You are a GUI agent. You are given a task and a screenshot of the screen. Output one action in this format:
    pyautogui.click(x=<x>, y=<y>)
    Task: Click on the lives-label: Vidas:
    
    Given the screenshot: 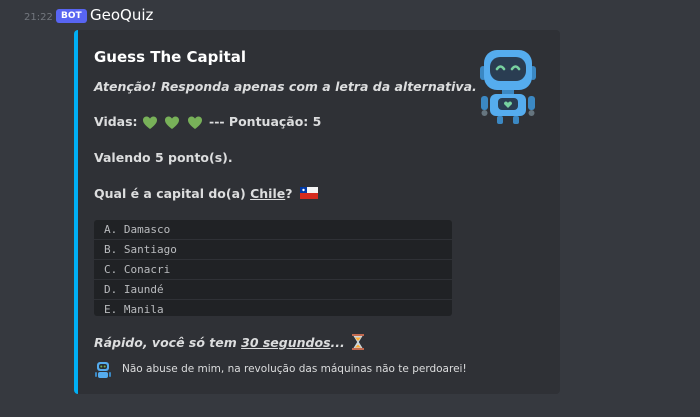 What is the action you would take?
    pyautogui.click(x=116, y=121)
    